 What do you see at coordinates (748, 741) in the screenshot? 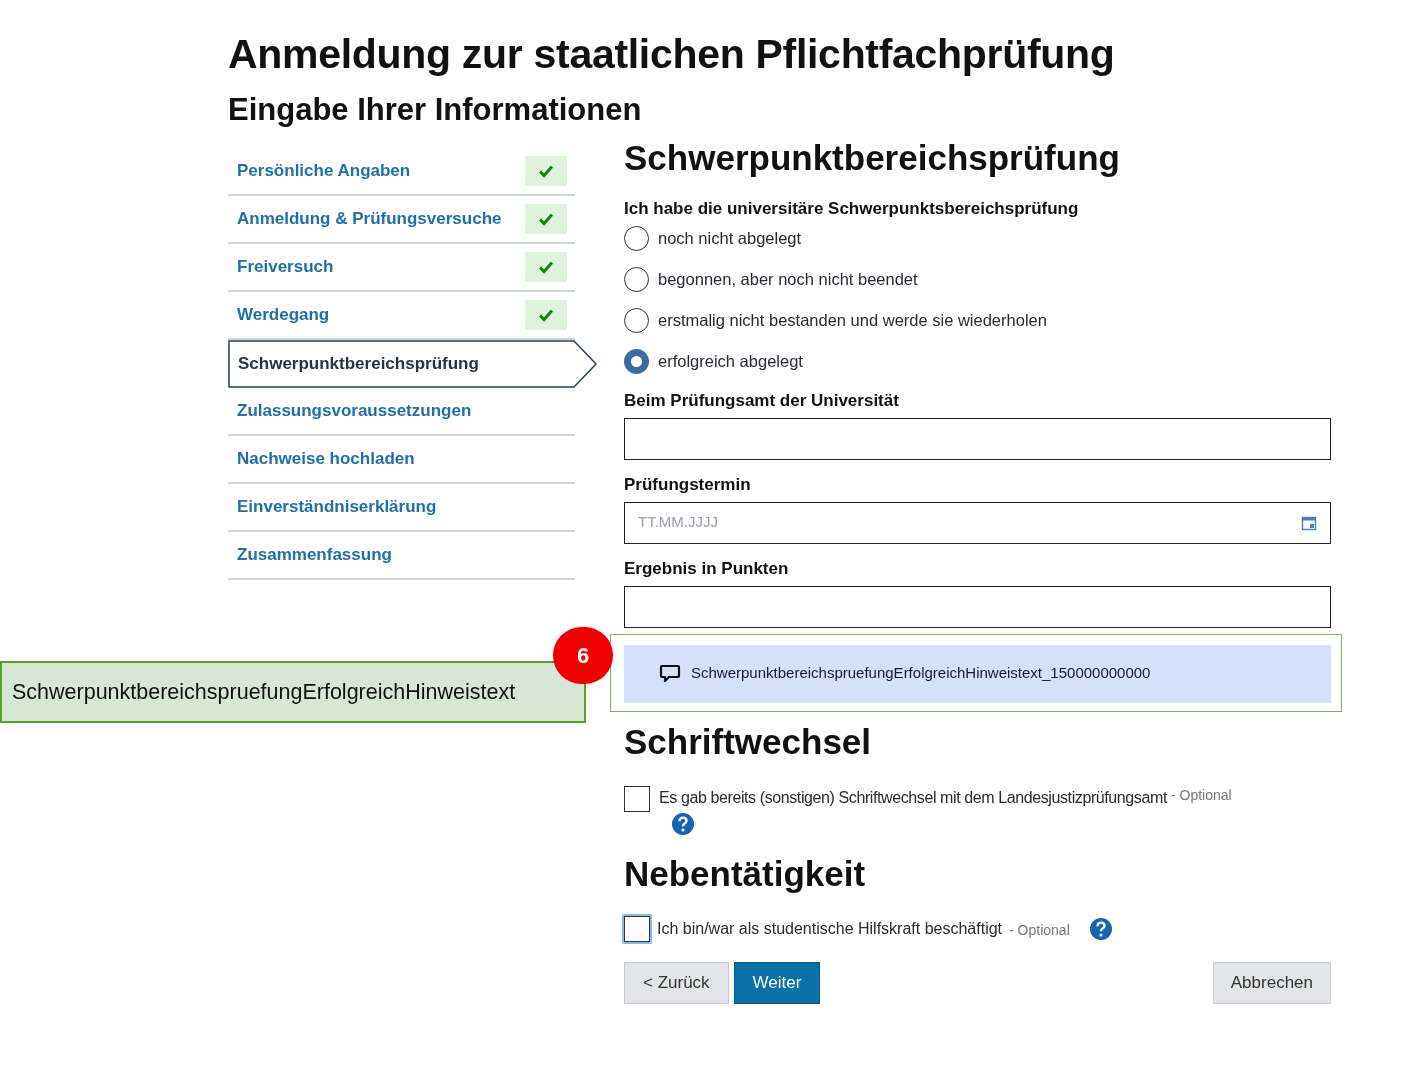
I see `section-heading: Schriftwechsel` at bounding box center [748, 741].